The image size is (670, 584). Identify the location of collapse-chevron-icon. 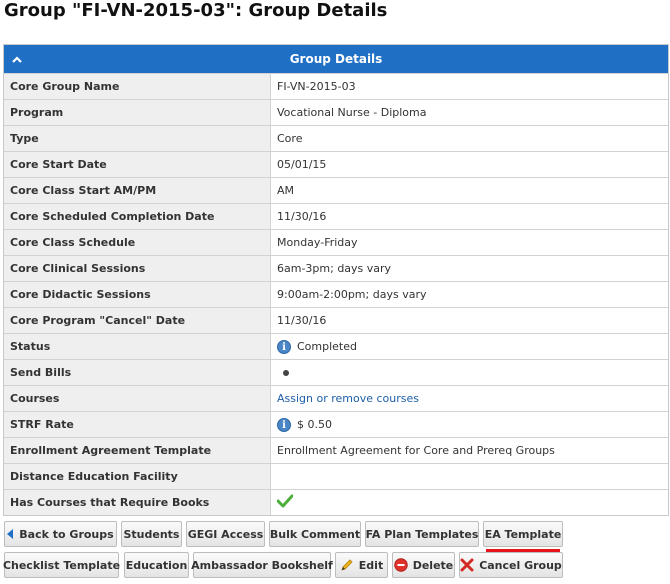
(17, 59).